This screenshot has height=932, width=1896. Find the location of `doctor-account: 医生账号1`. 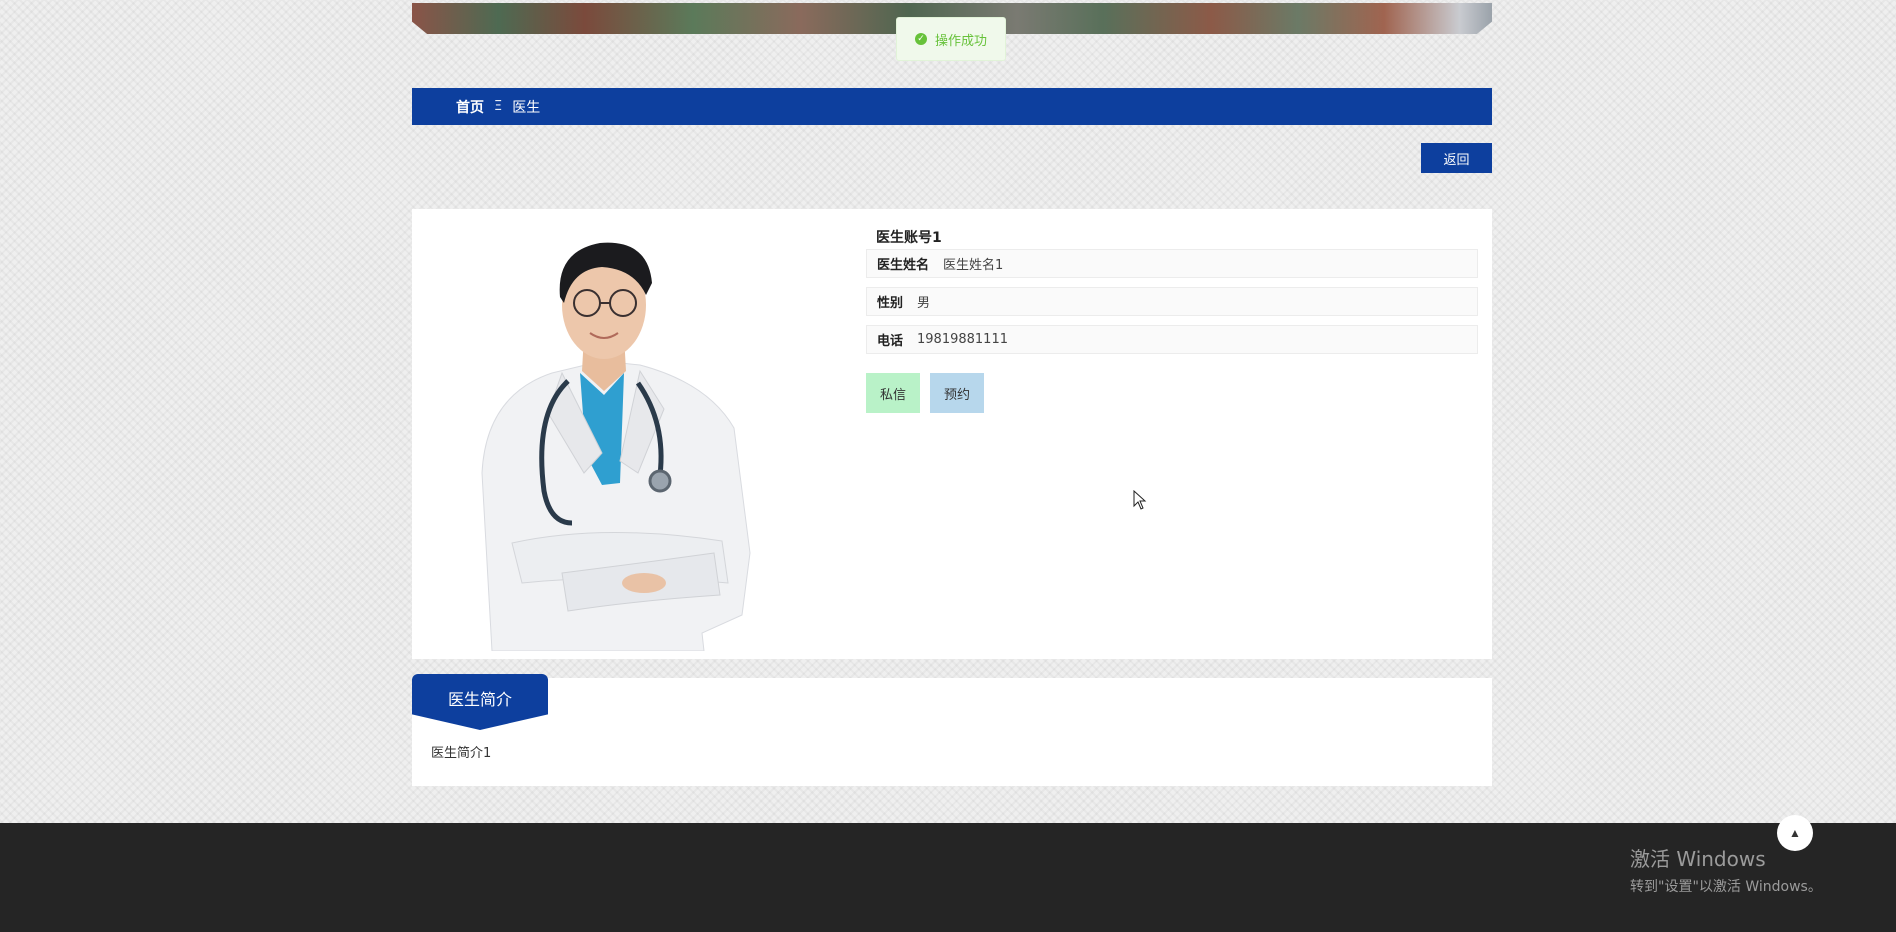

doctor-account: 医生账号1 is located at coordinates (909, 238).